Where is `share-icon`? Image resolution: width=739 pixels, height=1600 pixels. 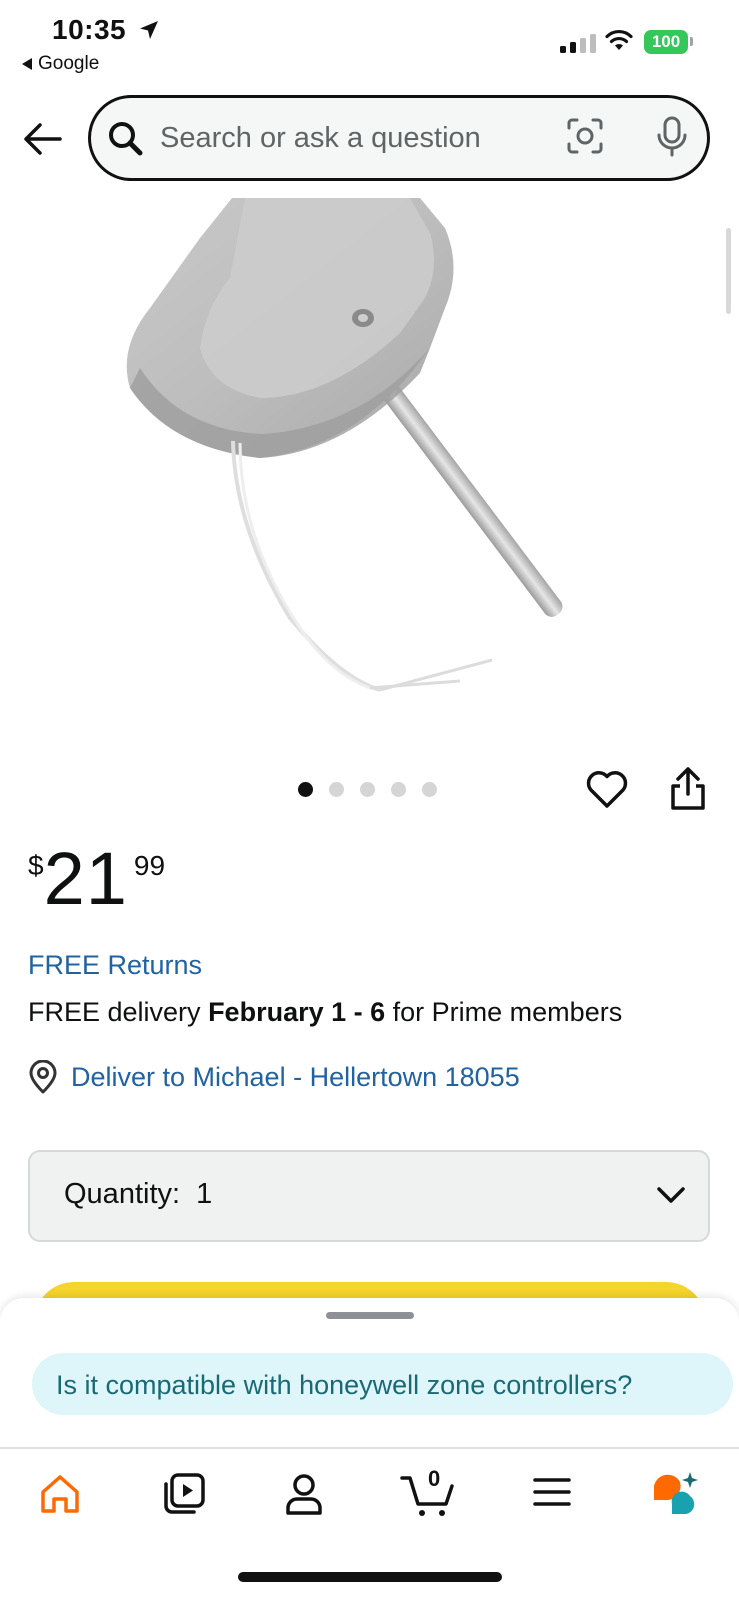 share-icon is located at coordinates (688, 789).